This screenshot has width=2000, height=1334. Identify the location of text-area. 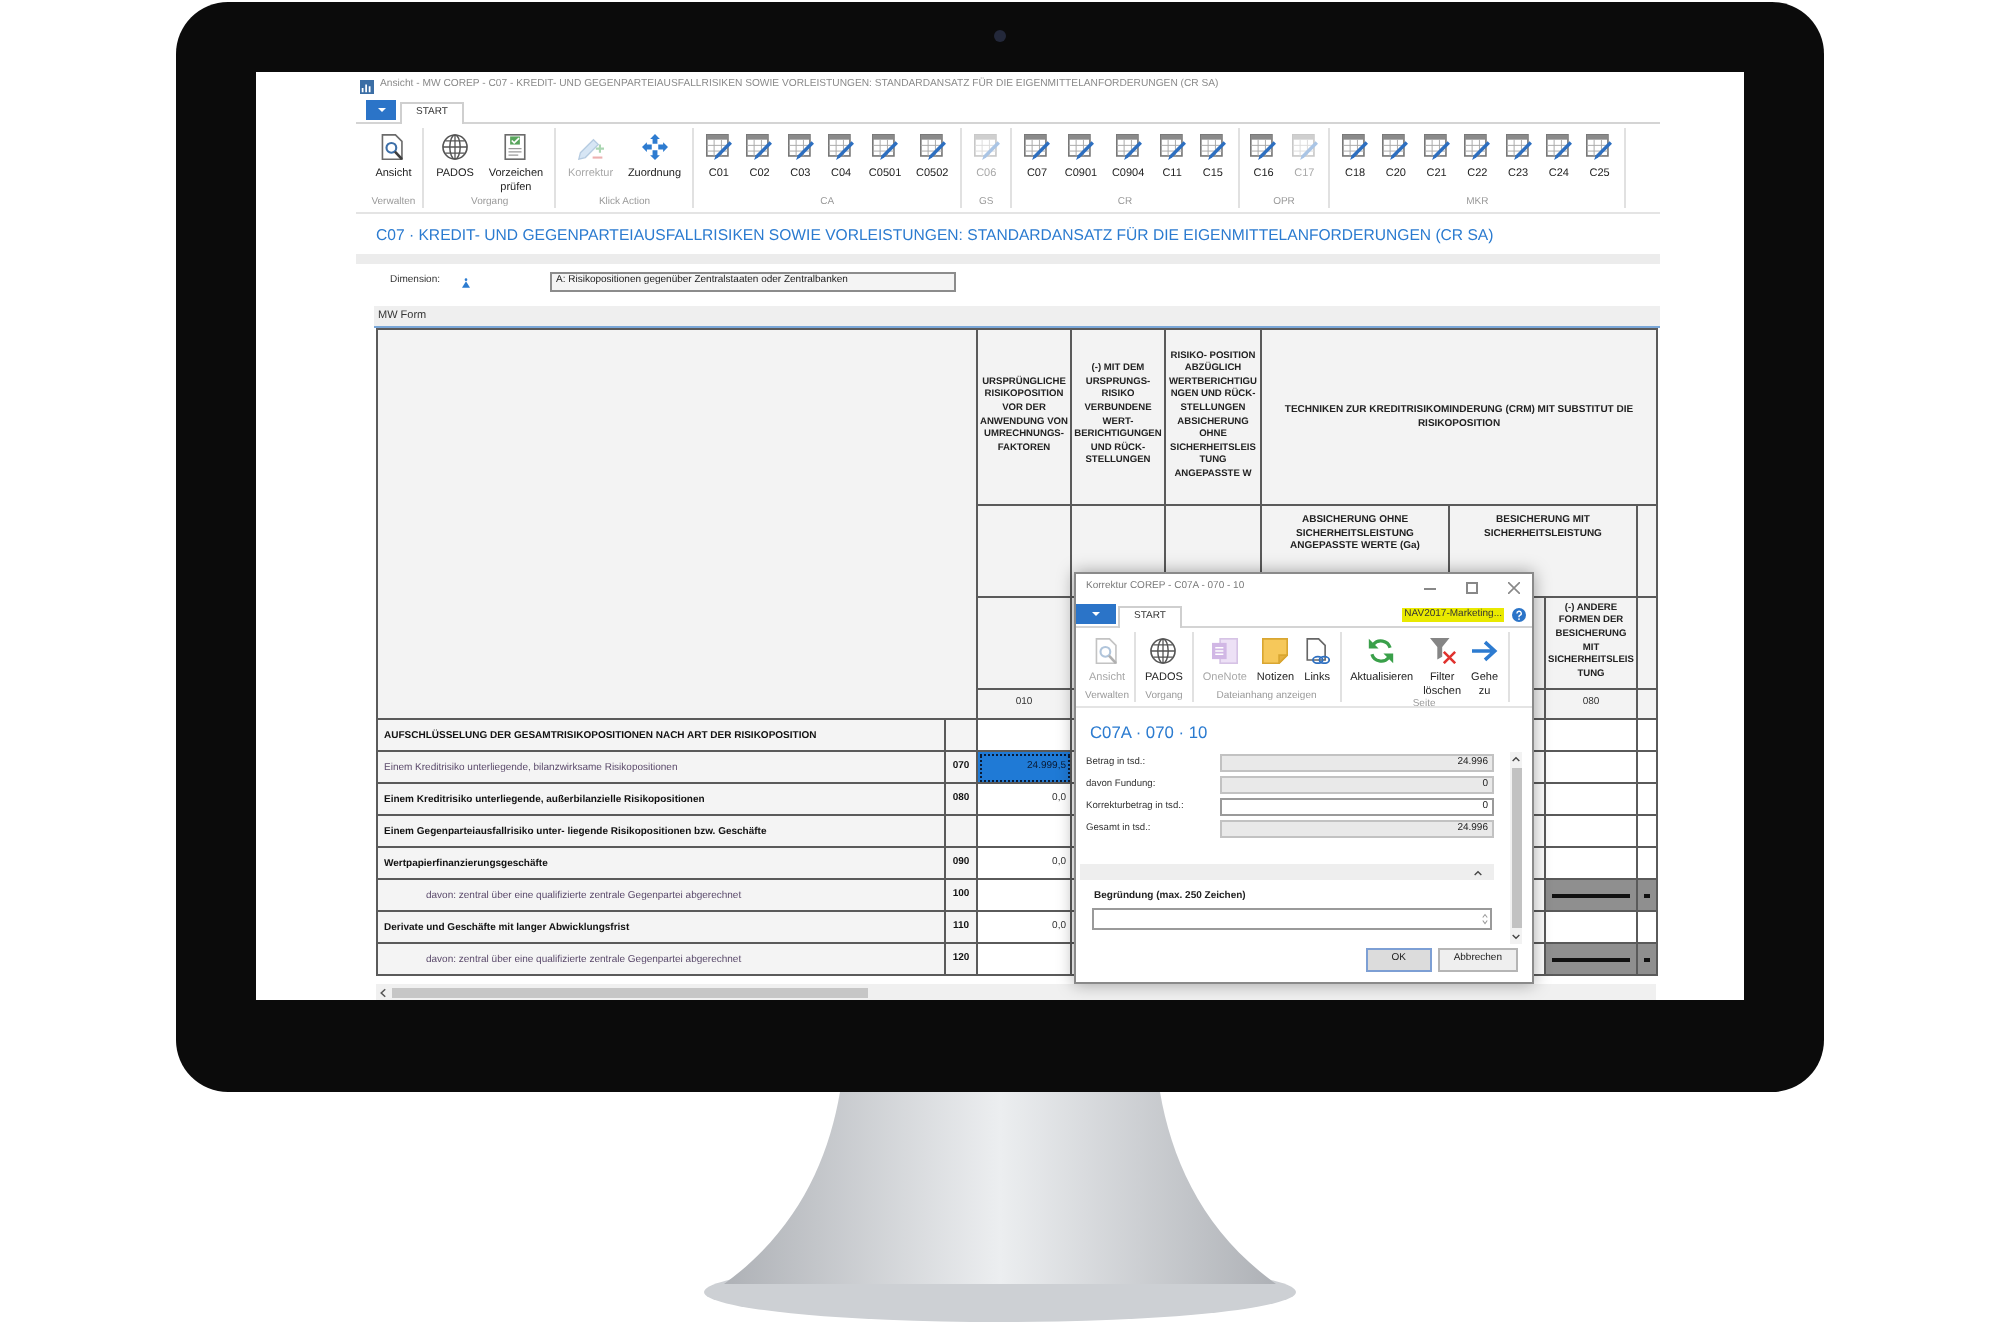
(1292, 918).